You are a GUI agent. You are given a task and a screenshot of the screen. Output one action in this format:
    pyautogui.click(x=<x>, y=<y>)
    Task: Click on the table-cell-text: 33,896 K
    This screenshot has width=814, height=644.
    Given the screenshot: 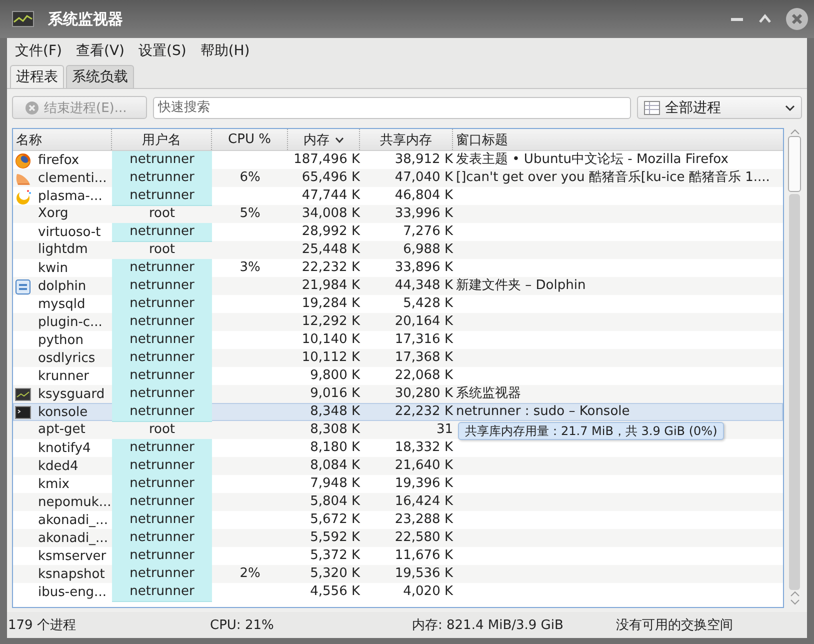 What is the action you would take?
    pyautogui.click(x=423, y=268)
    